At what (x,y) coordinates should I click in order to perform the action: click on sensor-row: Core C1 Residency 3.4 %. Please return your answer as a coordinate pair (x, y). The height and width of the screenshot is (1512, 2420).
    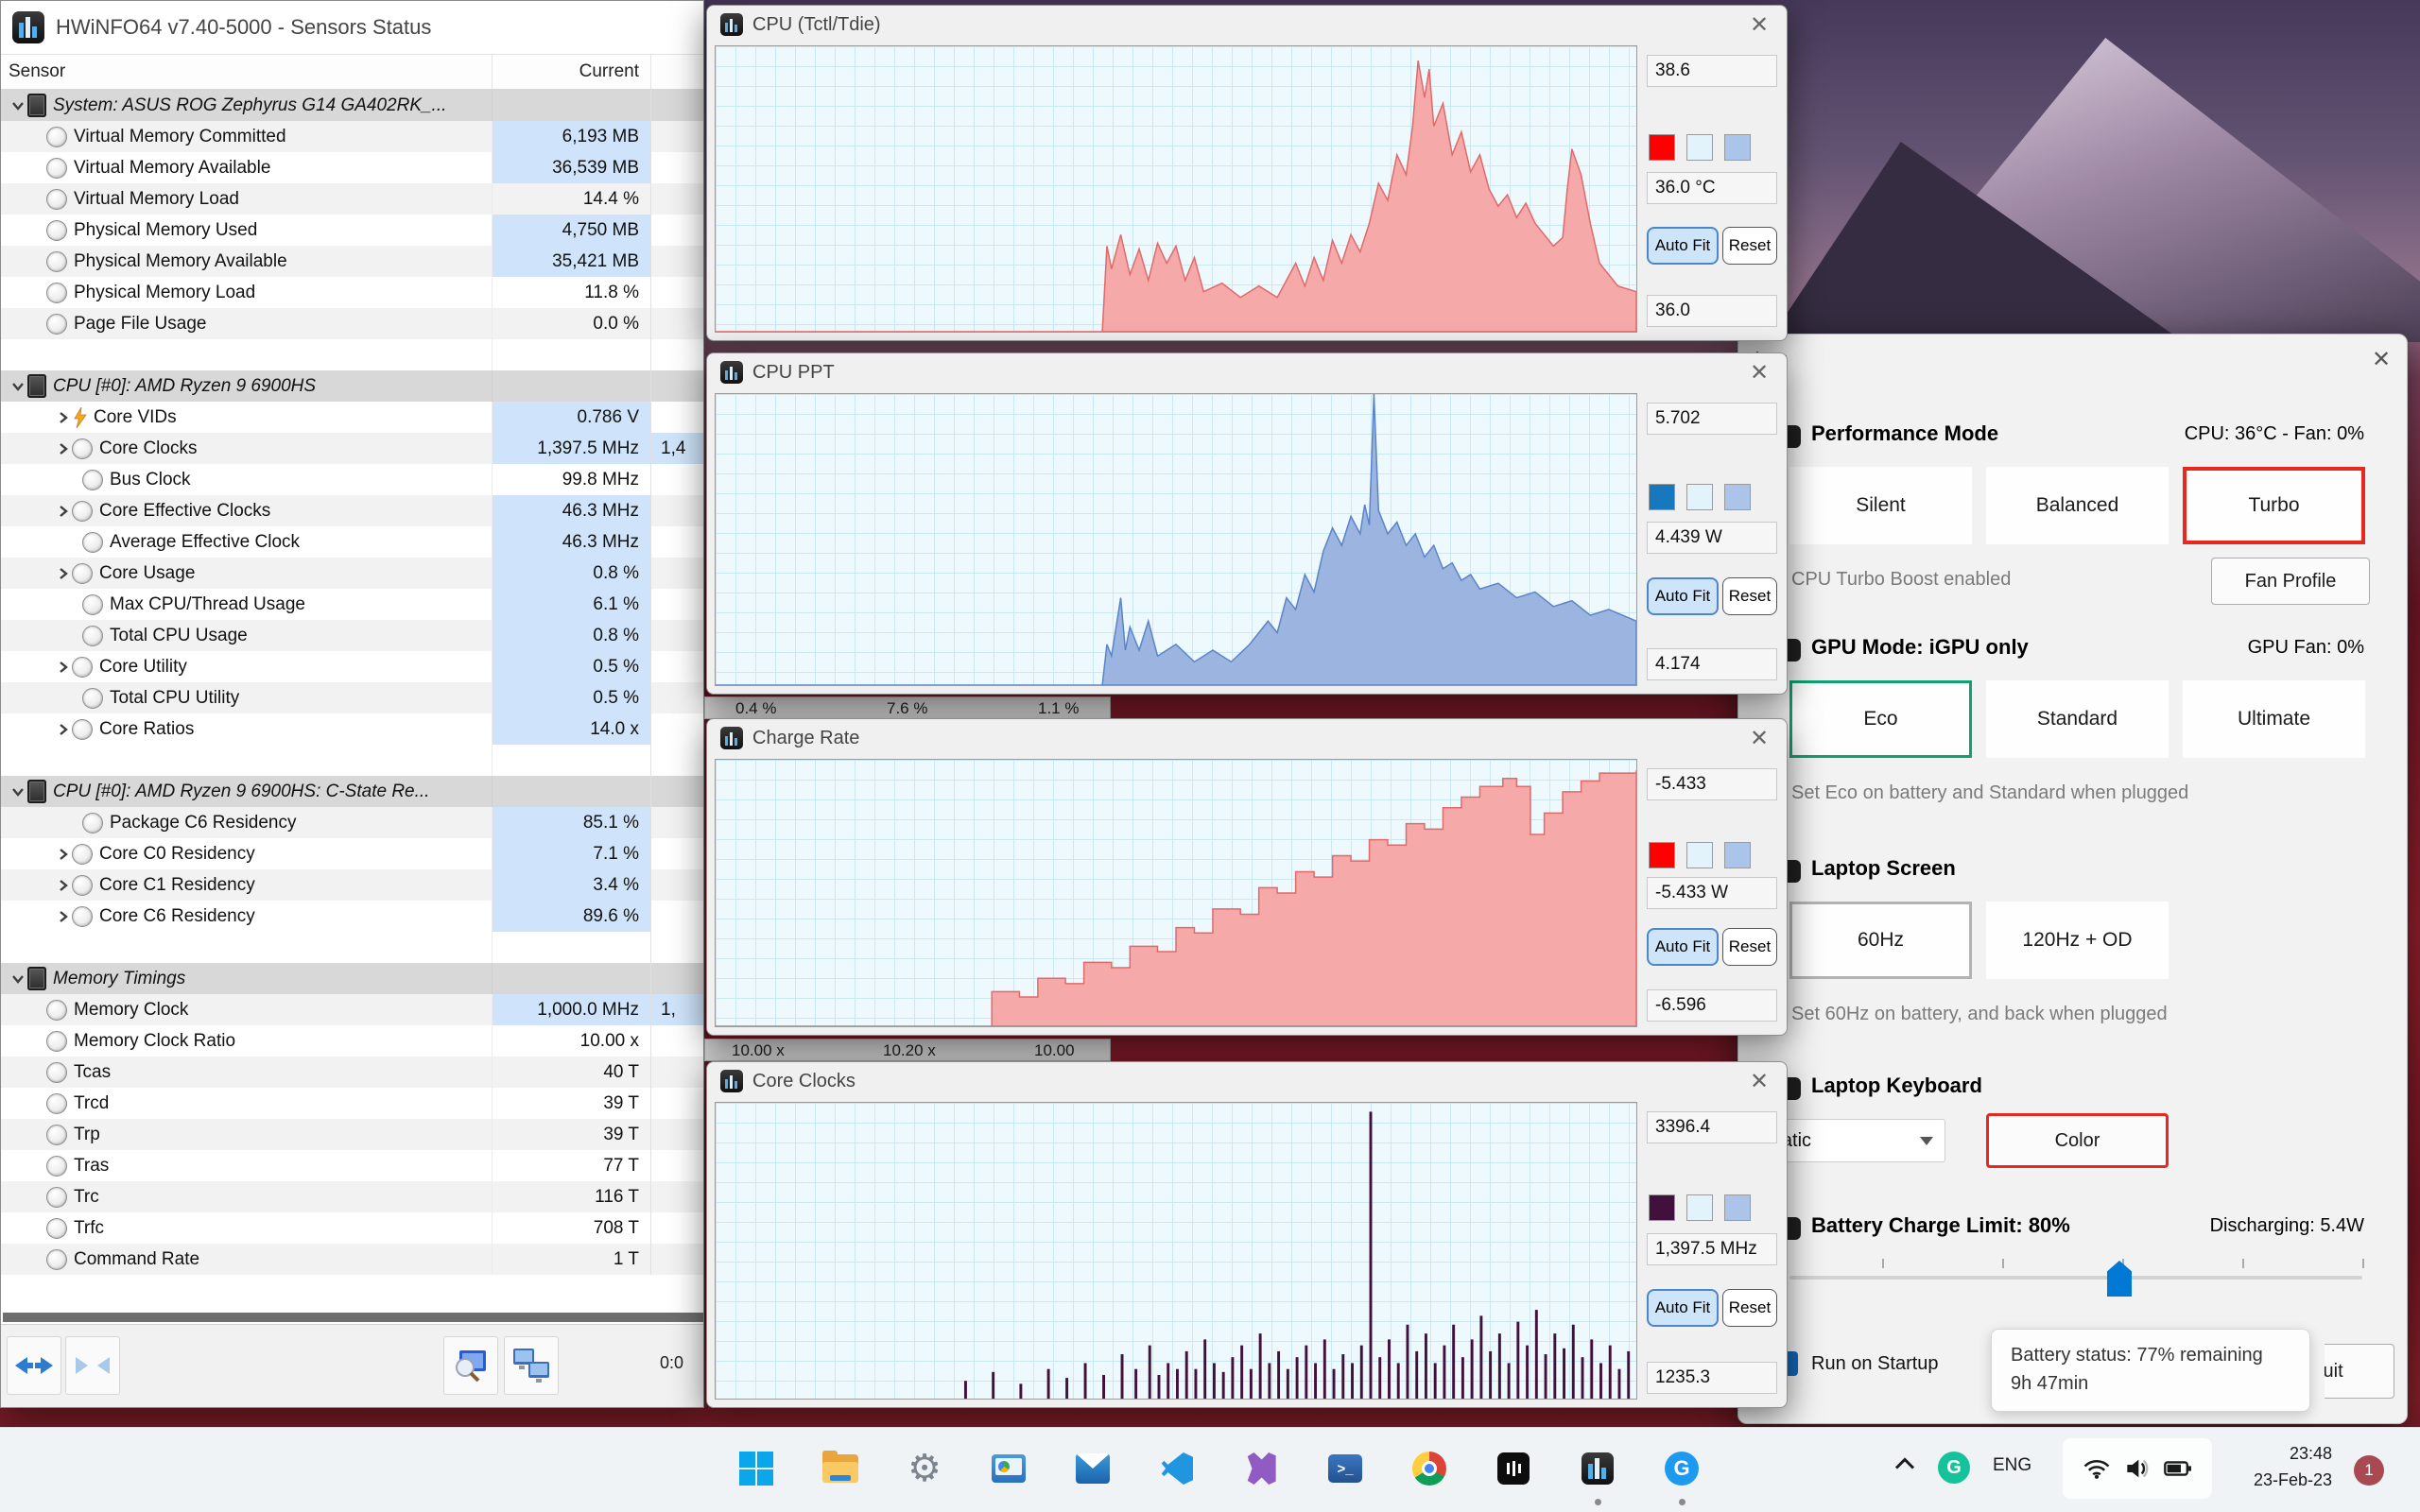
    Looking at the image, I should click on (352, 885).